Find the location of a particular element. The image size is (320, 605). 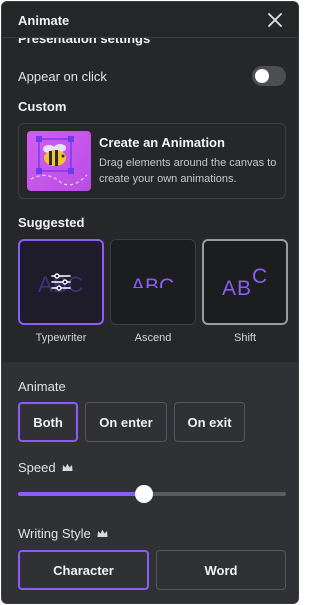

animate-heading: Animate is located at coordinates (42, 386).